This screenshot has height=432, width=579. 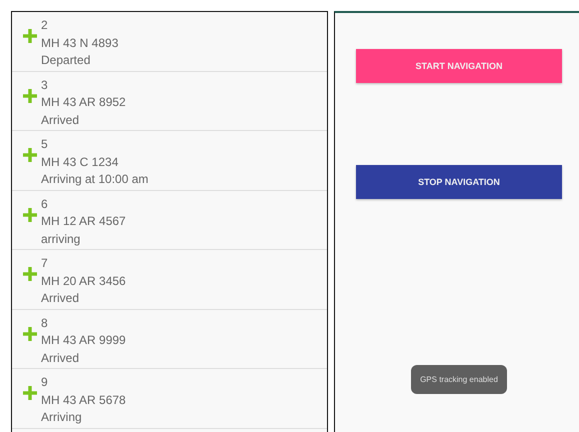 What do you see at coordinates (169, 101) in the screenshot?
I see `vehicle-list-item: 3 MH 43 AR 8952 Arrived` at bounding box center [169, 101].